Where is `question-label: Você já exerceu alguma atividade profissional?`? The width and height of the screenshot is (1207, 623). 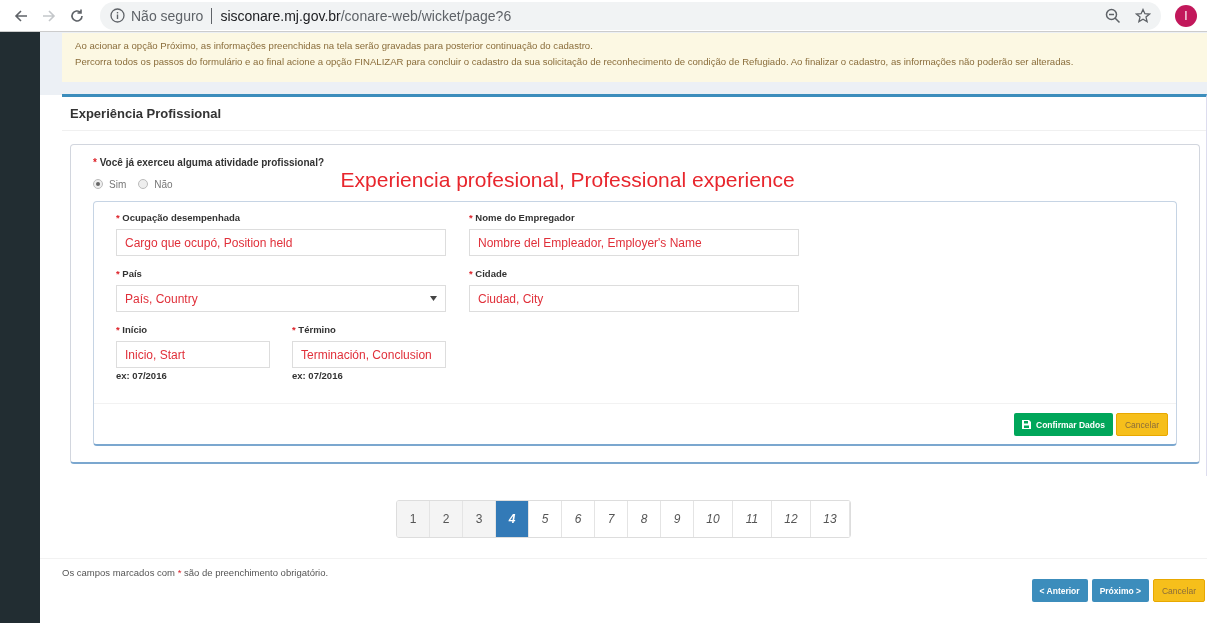
question-label: Você já exerceu alguma atividade profissional? is located at coordinates (212, 162).